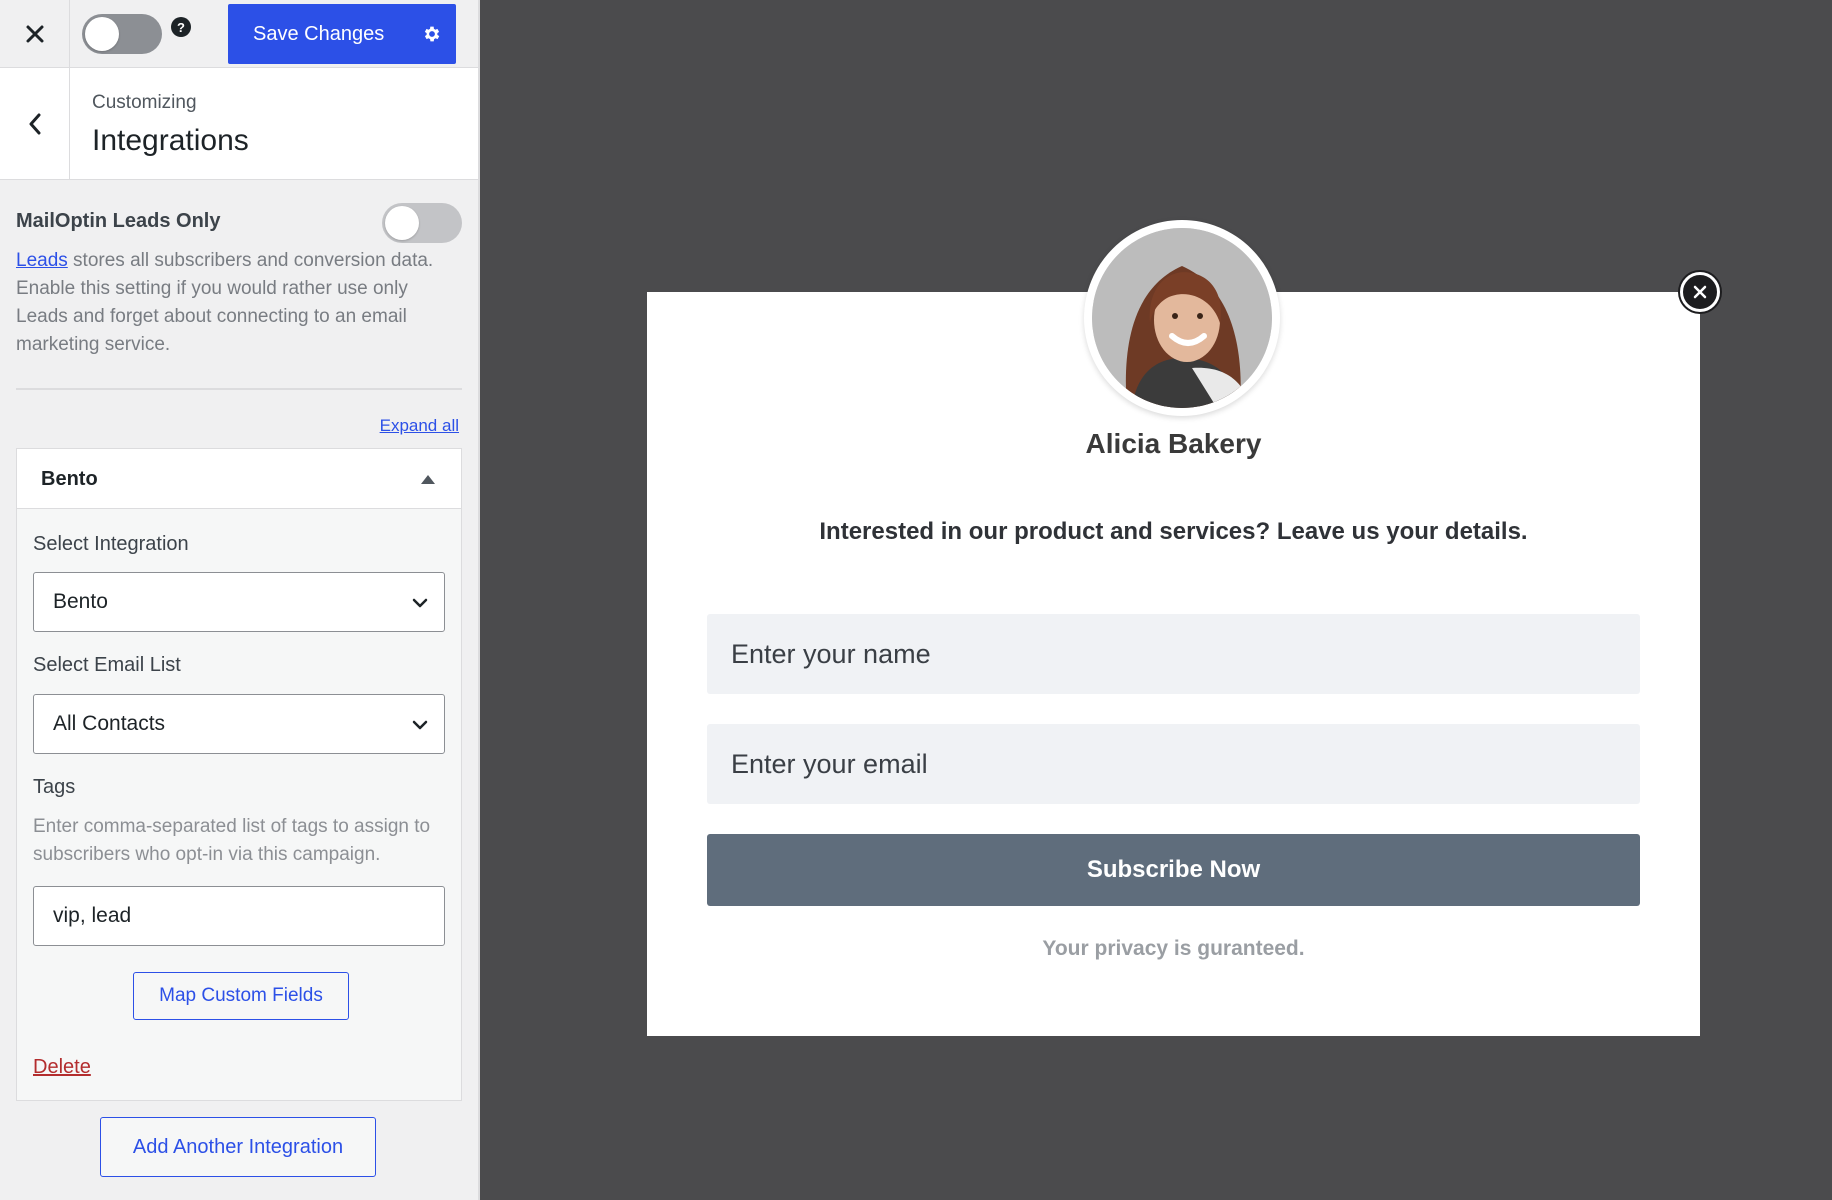 The width and height of the screenshot is (1832, 1200). I want to click on save-settings-button, so click(432, 34).